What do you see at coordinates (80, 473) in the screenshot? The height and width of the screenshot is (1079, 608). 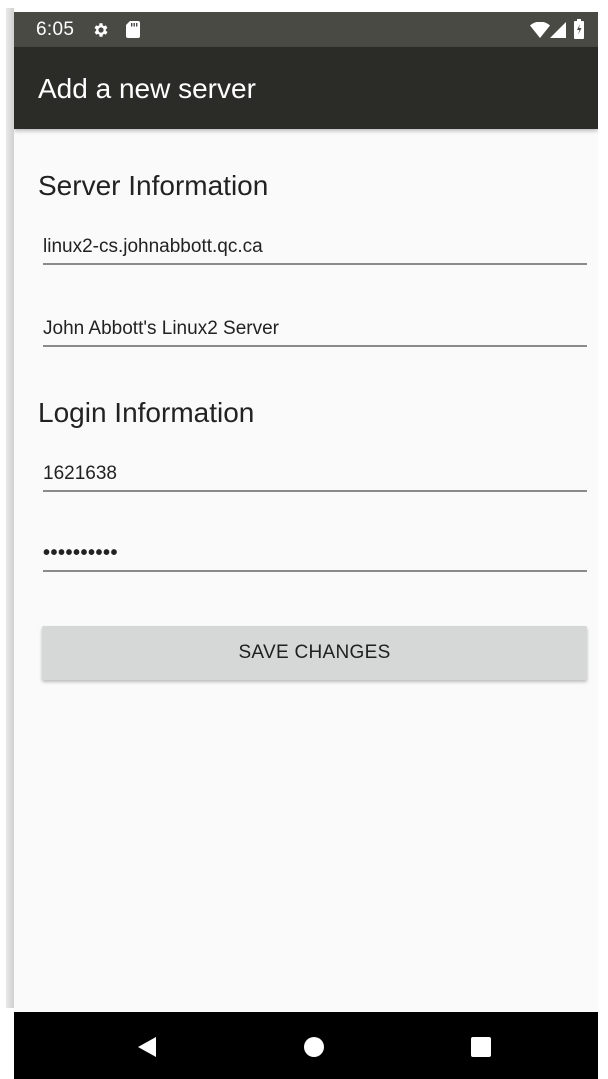 I see `username-value: 1621638` at bounding box center [80, 473].